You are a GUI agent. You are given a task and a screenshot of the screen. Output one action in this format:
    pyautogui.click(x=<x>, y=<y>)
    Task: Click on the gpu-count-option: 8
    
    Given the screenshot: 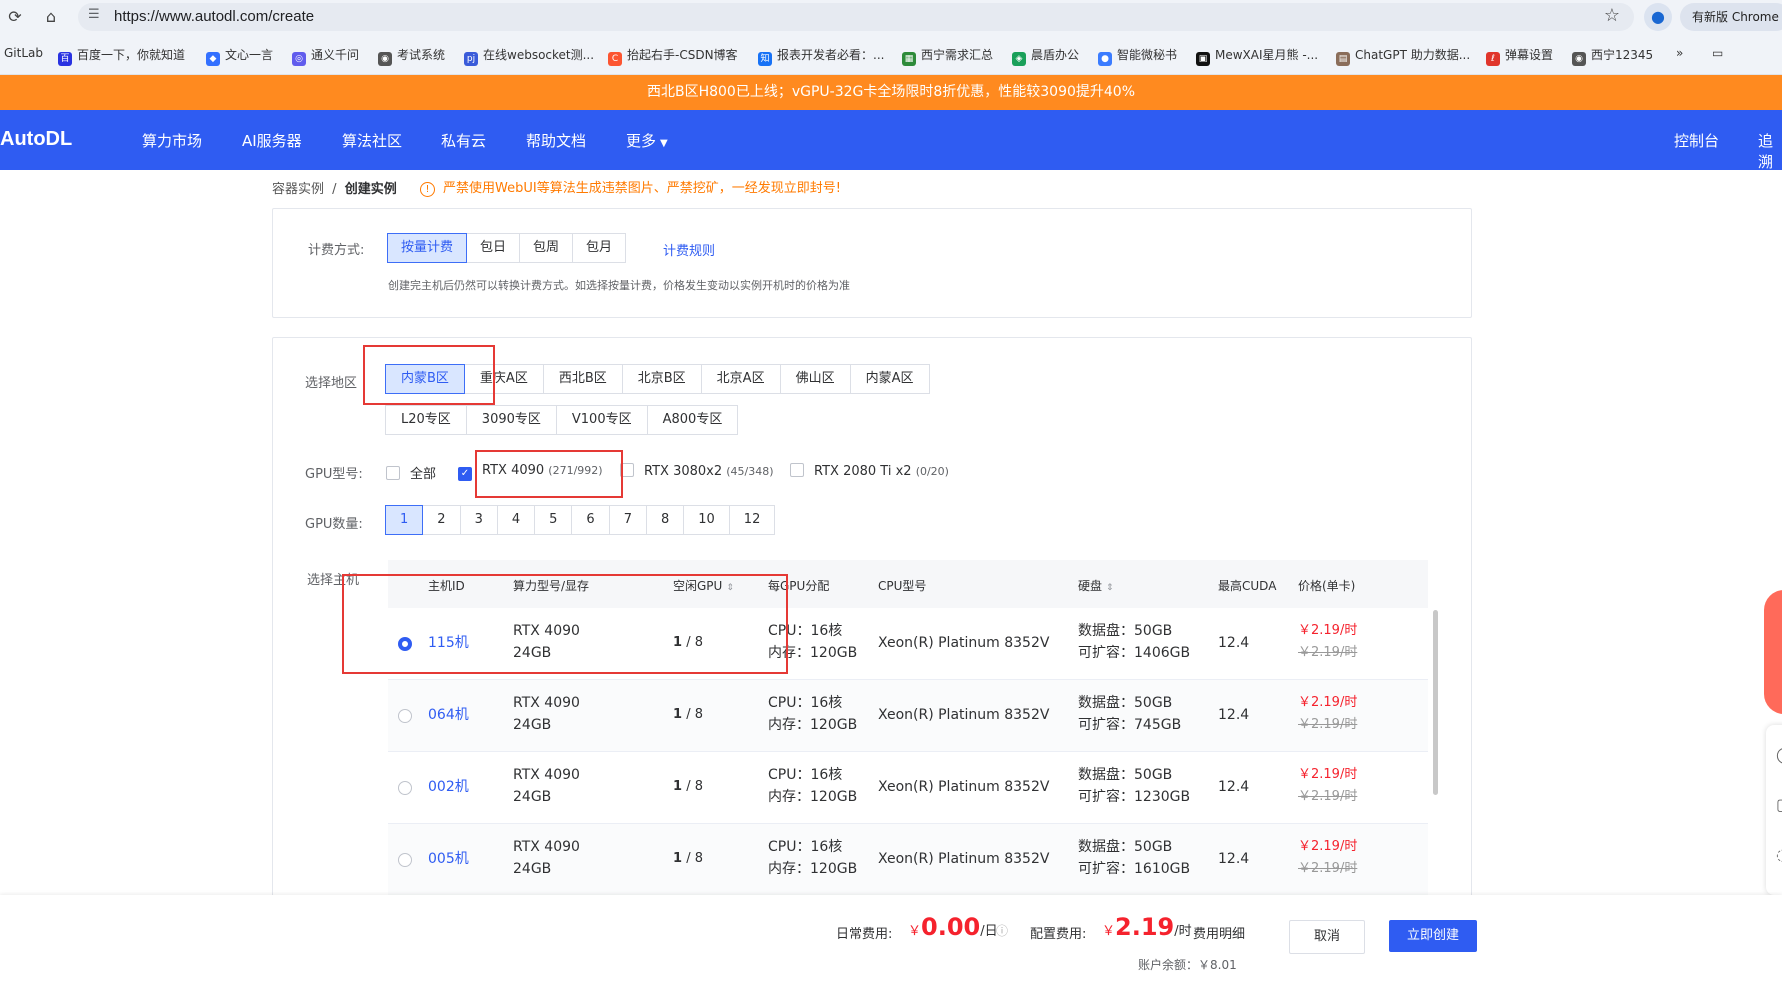 What is the action you would take?
    pyautogui.click(x=665, y=520)
    